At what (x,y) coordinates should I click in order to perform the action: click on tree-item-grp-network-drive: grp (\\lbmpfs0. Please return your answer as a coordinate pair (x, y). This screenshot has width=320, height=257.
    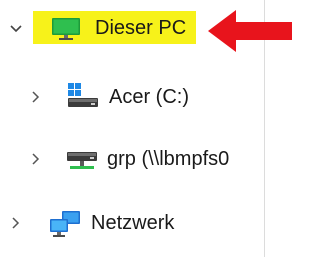
    Looking at the image, I should click on (131, 159).